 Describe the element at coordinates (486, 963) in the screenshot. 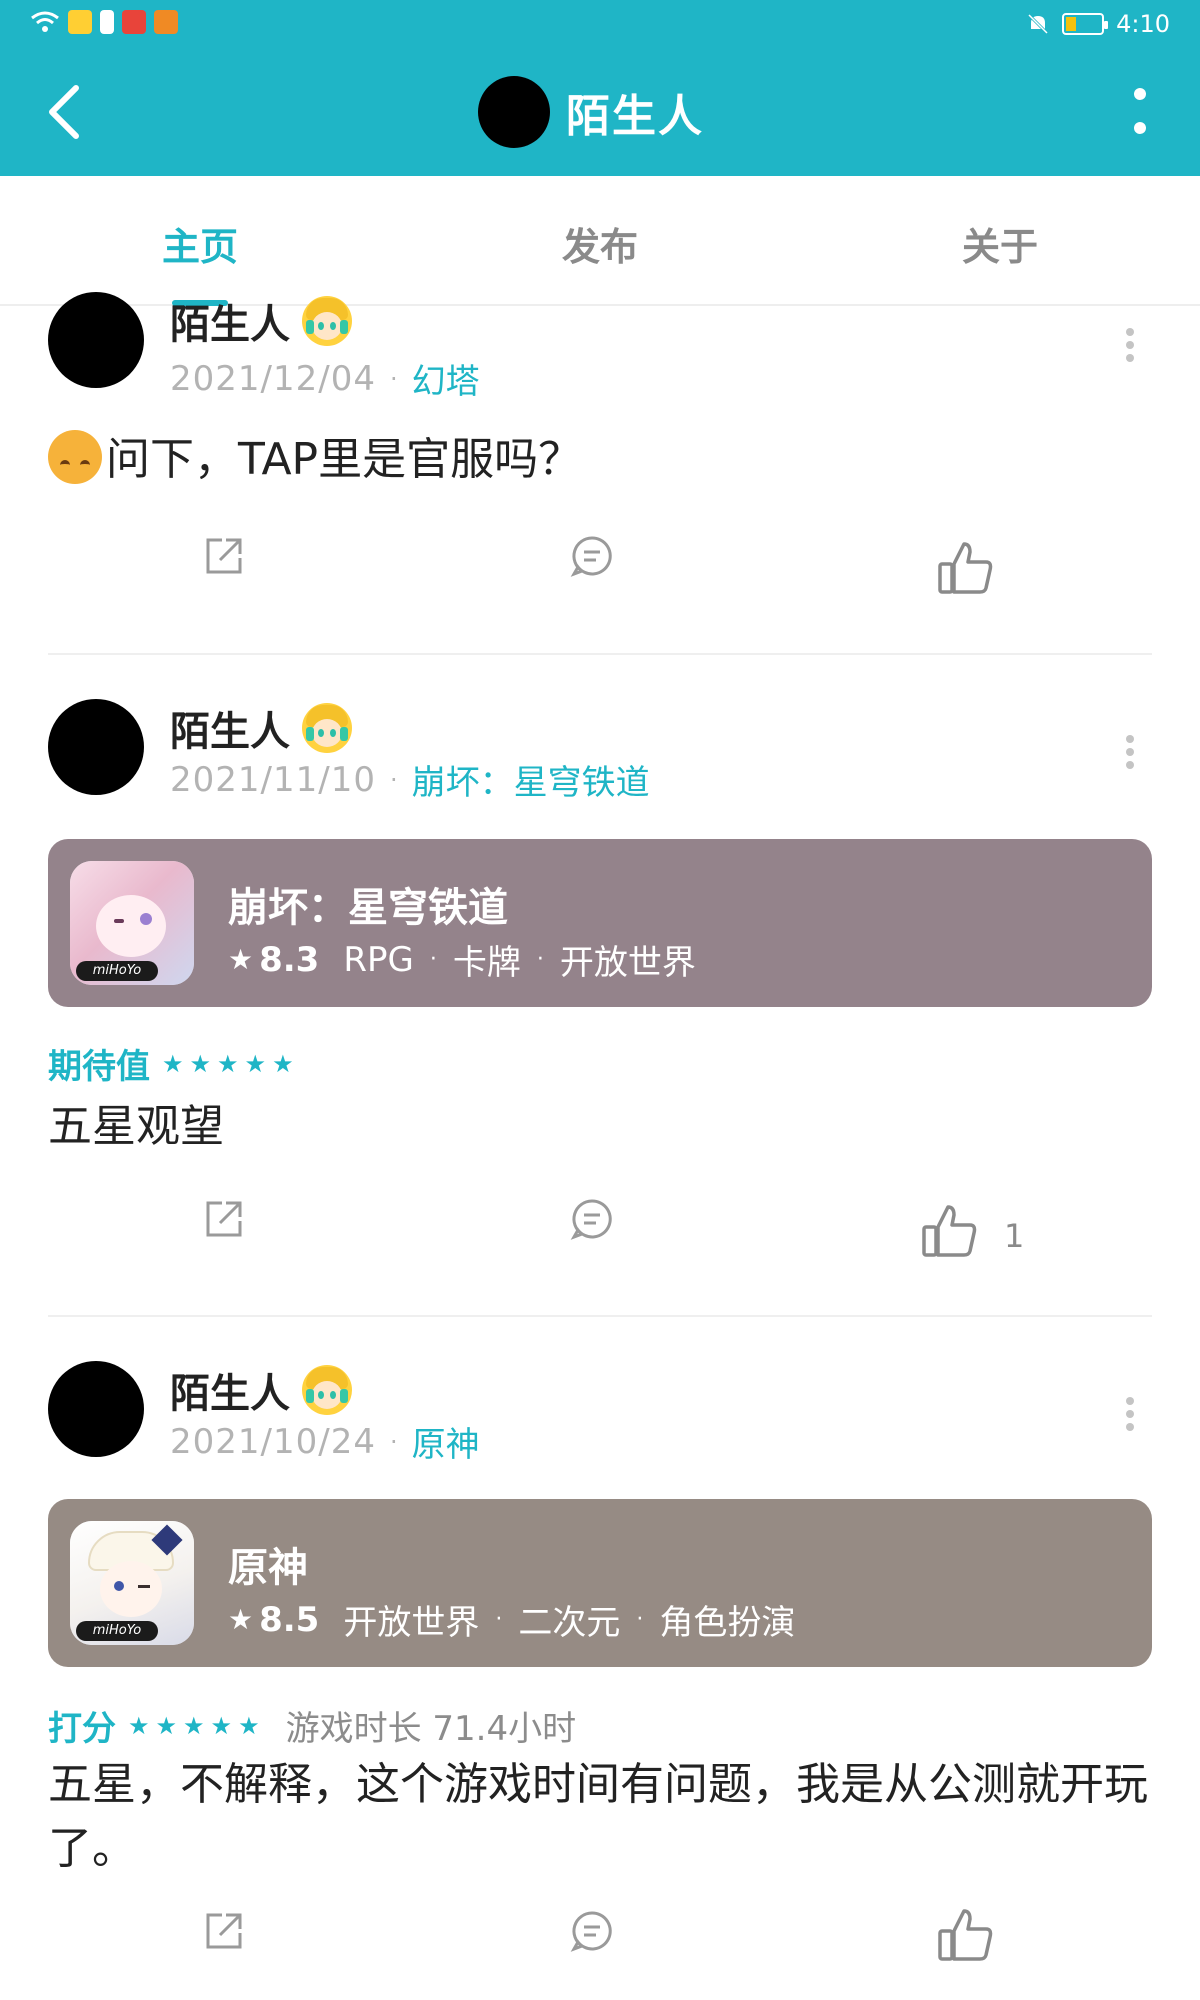

I see `game-tag: 卡牌` at that location.